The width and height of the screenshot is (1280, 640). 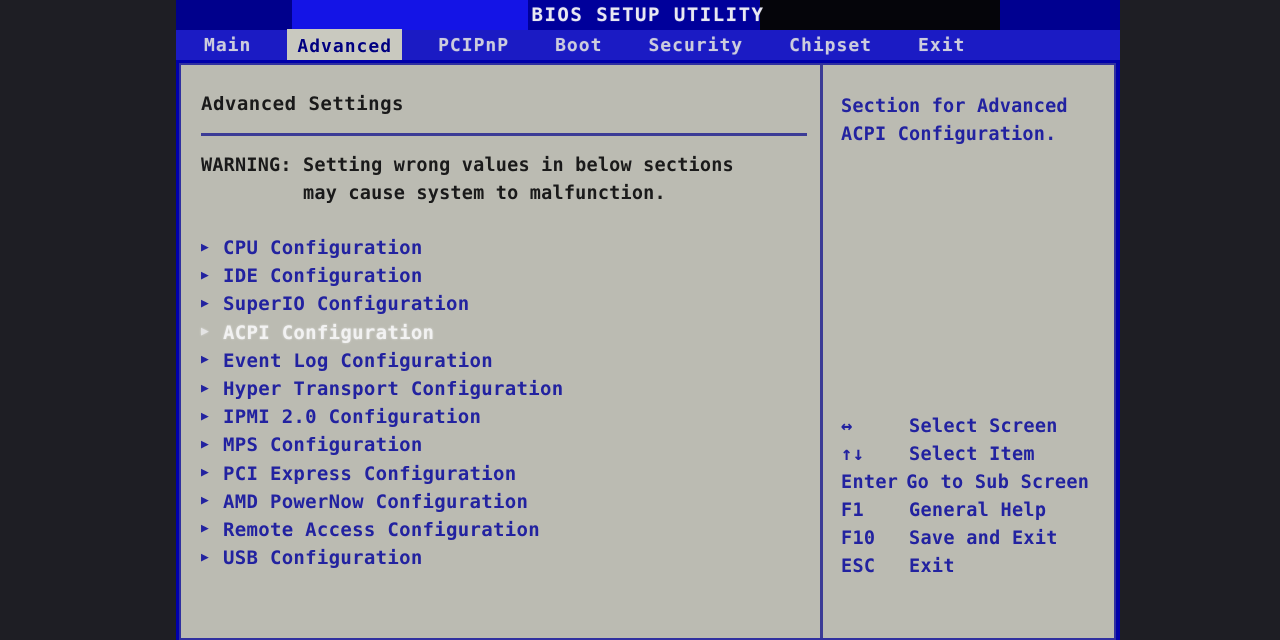 I want to click on window-title: BIOS SETUP UTILITY, so click(x=648, y=15).